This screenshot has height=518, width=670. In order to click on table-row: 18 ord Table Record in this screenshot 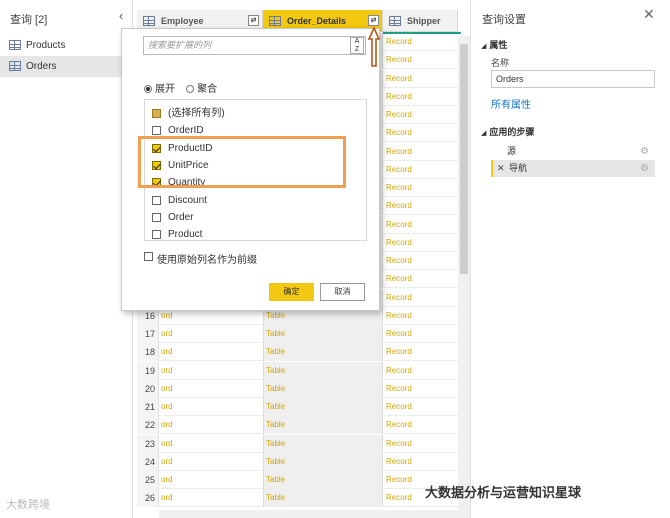, I will do `click(303, 352)`.